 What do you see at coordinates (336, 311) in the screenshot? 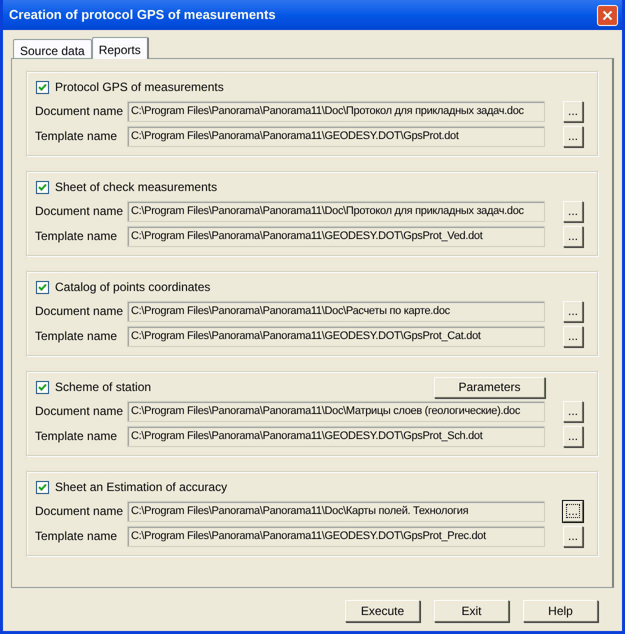
I see `path-field: C:\Program Files\Panorama\Panorama11\Doc\Расчеты по карте.doc` at bounding box center [336, 311].